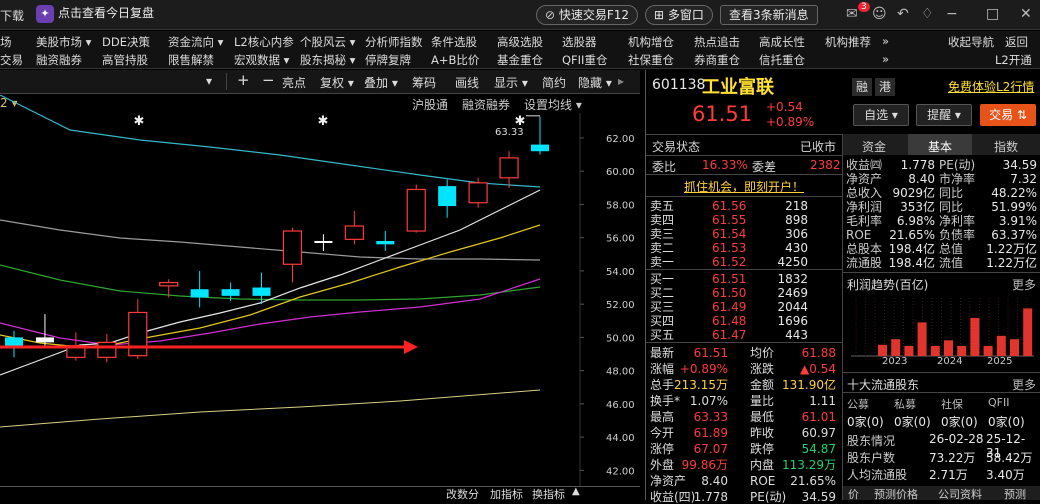 The width and height of the screenshot is (1040, 504). What do you see at coordinates (881, 115) in the screenshot?
I see `watchlist-button: 自选 ▾` at bounding box center [881, 115].